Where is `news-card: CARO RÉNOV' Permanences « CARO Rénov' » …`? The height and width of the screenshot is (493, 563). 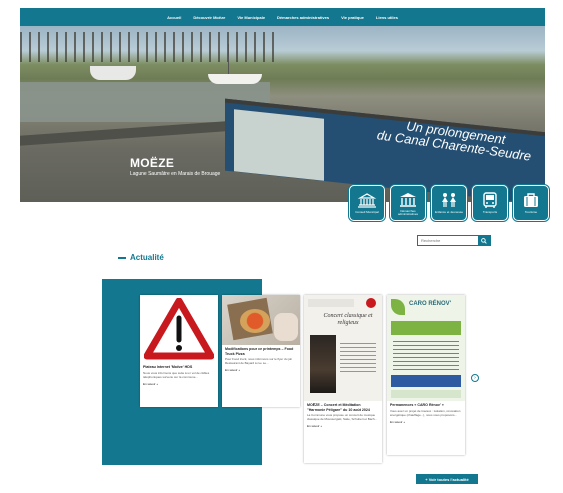
news-card: CARO RÉNOV' Permanences « CARO Rénov' » … is located at coordinates (426, 375).